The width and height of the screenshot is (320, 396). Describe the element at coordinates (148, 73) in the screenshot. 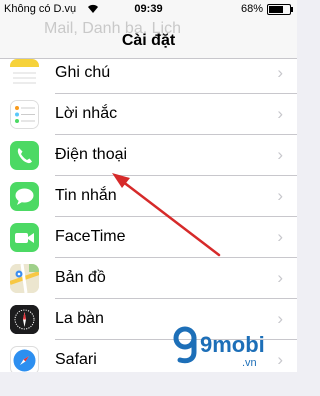

I see `settings-row-notes: Ghi chú ›` at that location.